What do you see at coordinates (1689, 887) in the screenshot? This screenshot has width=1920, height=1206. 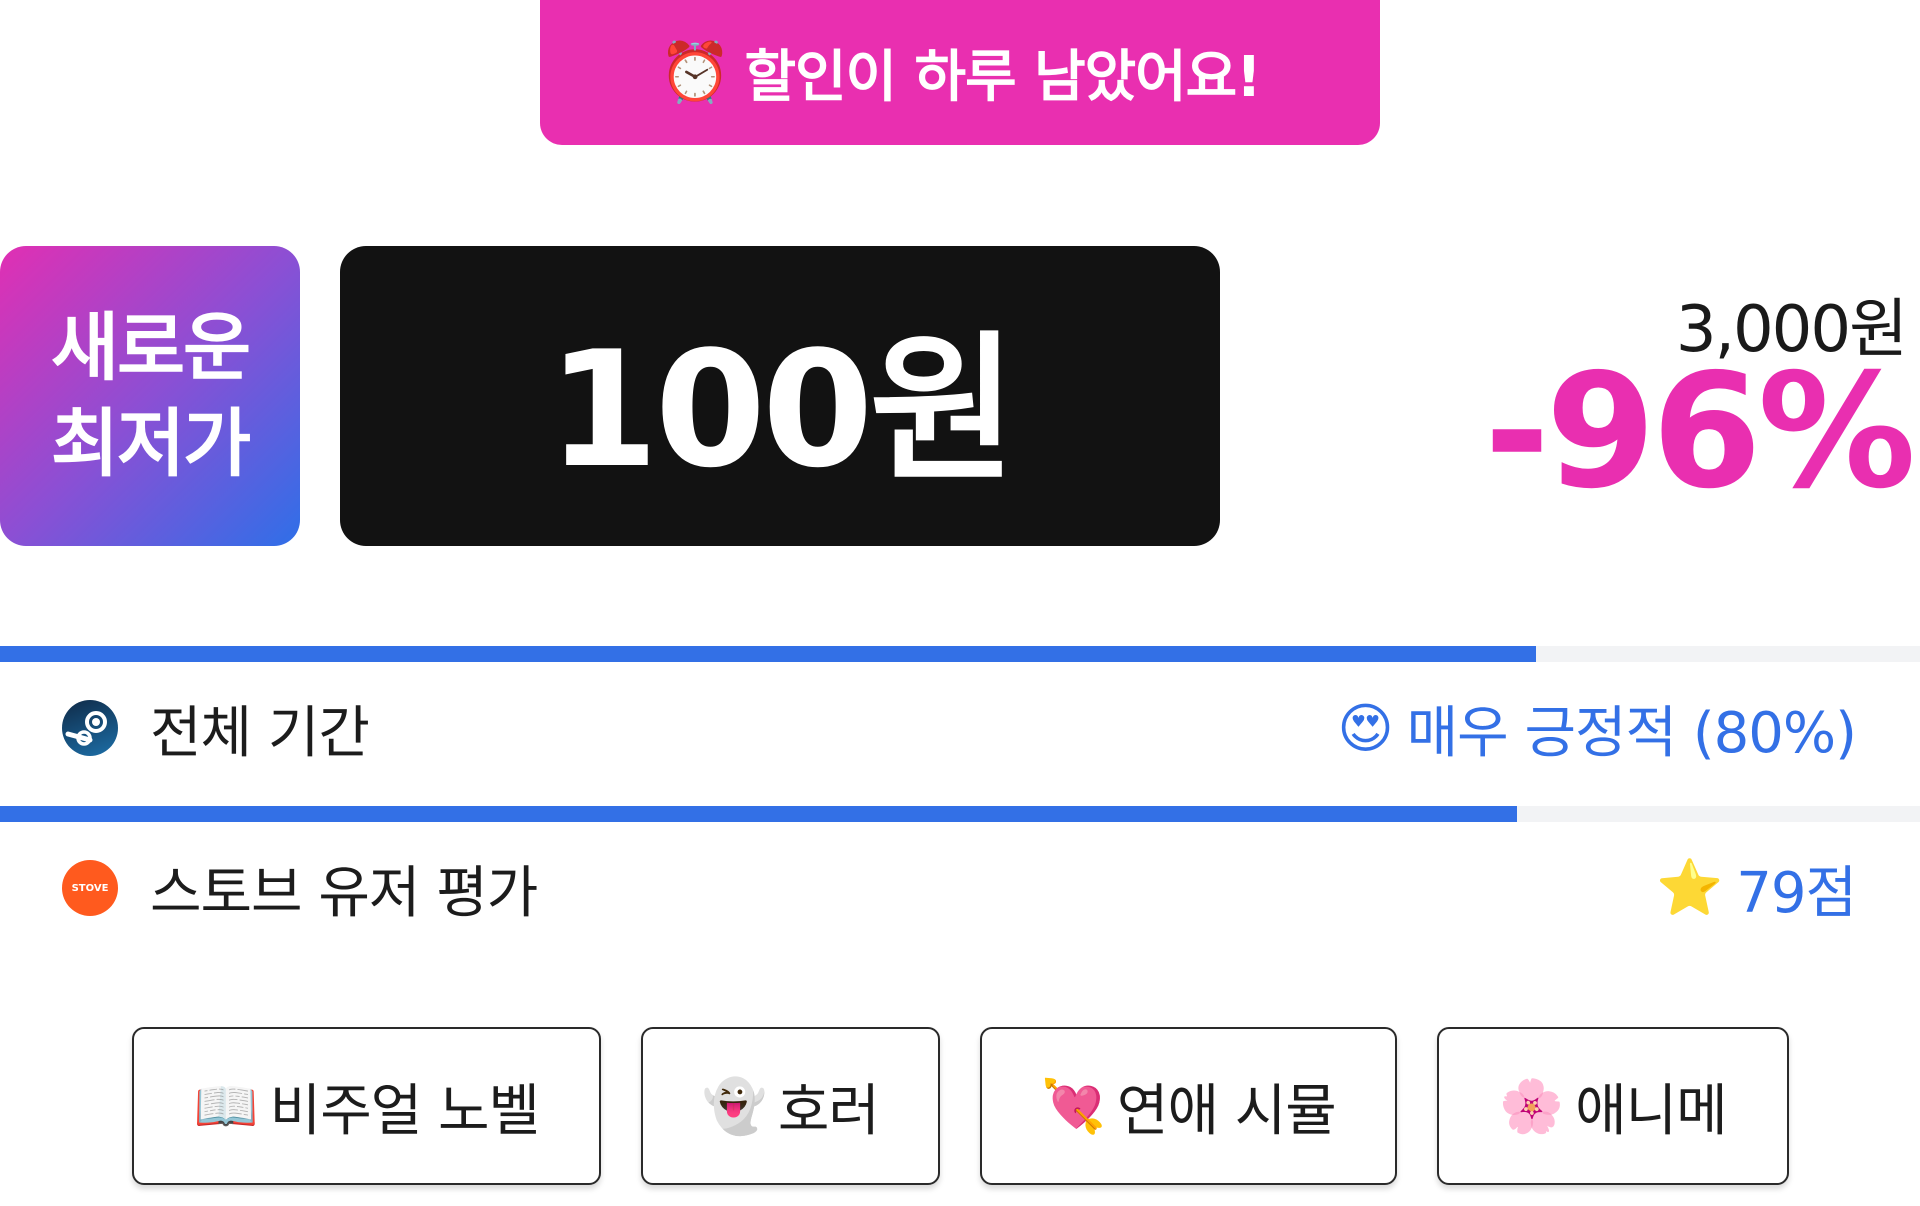 I see `star-icon: ⭐` at bounding box center [1689, 887].